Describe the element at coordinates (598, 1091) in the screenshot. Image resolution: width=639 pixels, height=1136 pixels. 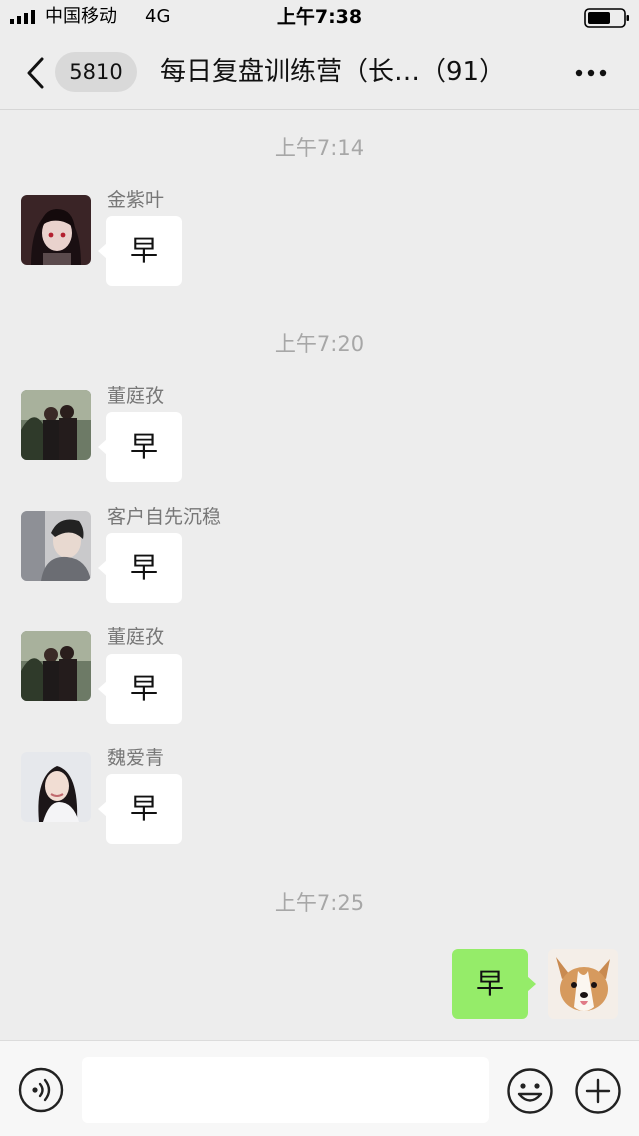
I see `plus-icon` at that location.